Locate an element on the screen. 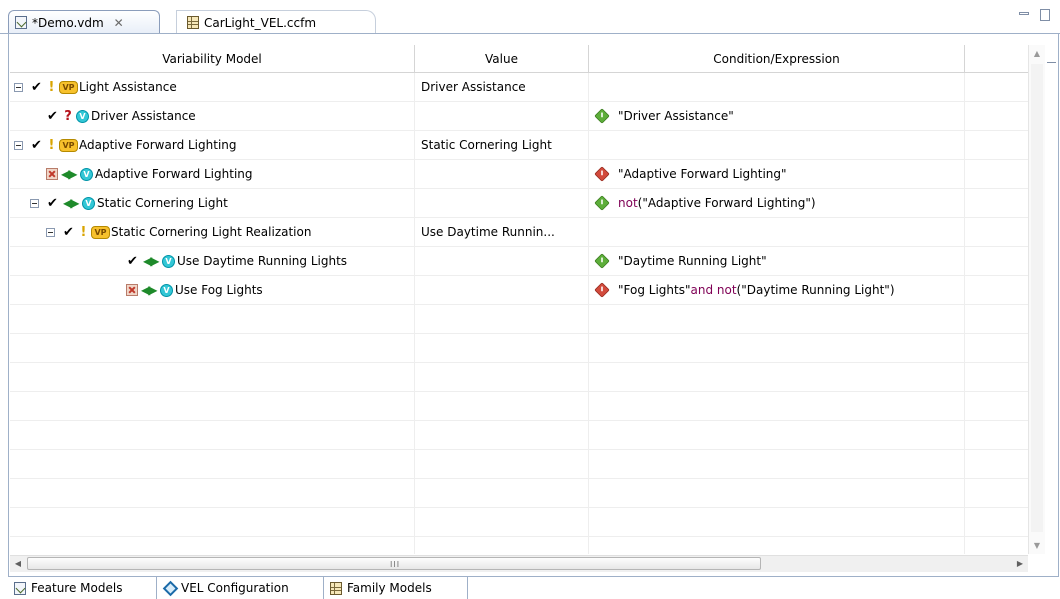 This screenshot has height=599, width=1060. feature-models-icon is located at coordinates (20, 588).